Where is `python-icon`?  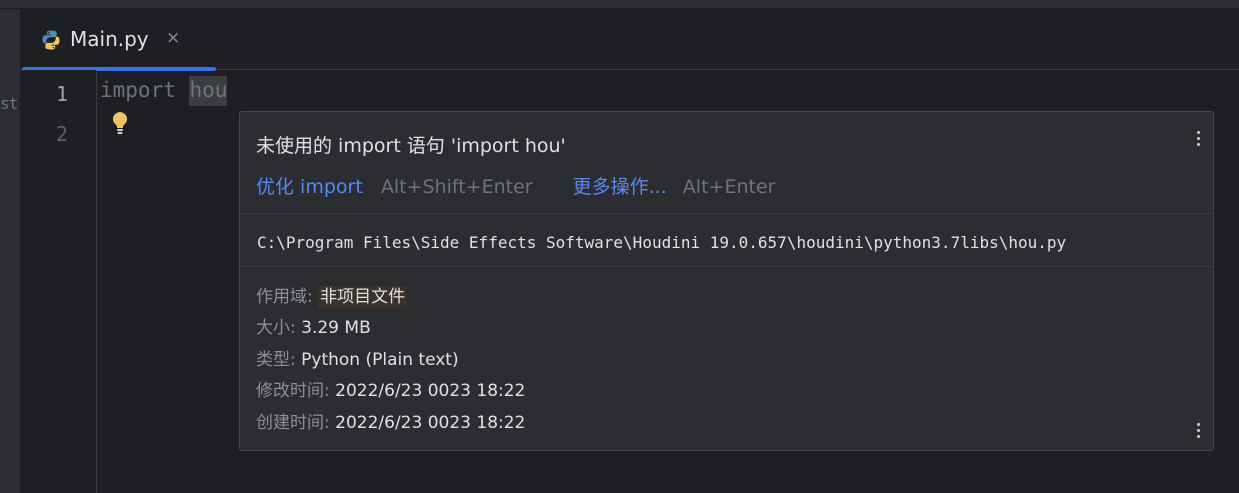
python-icon is located at coordinates (51, 40).